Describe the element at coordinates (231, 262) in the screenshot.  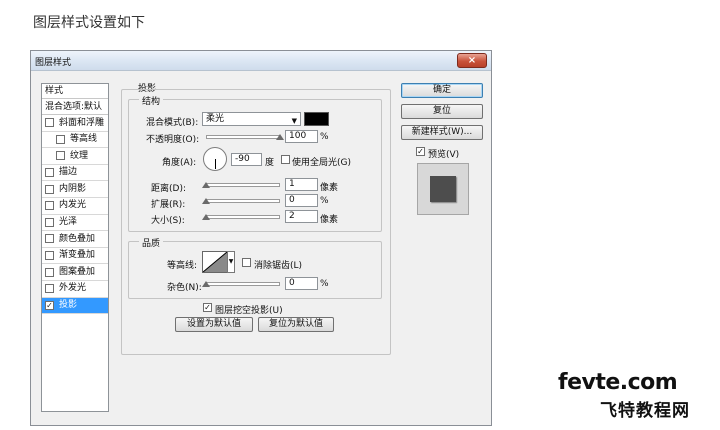
I see `contour-dropdown-button: ▼` at that location.